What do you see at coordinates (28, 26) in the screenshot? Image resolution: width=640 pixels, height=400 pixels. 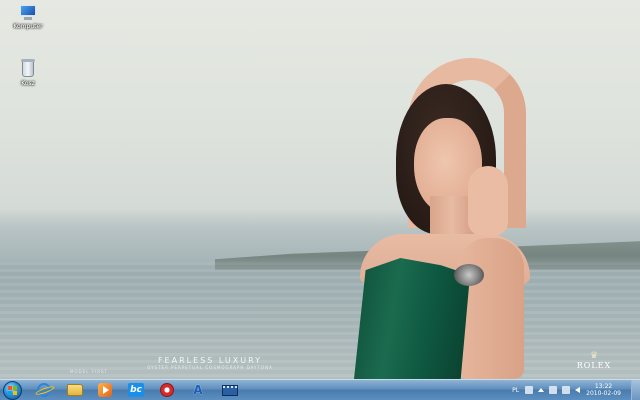 I see `desktop-icon-label: Komputer` at bounding box center [28, 26].